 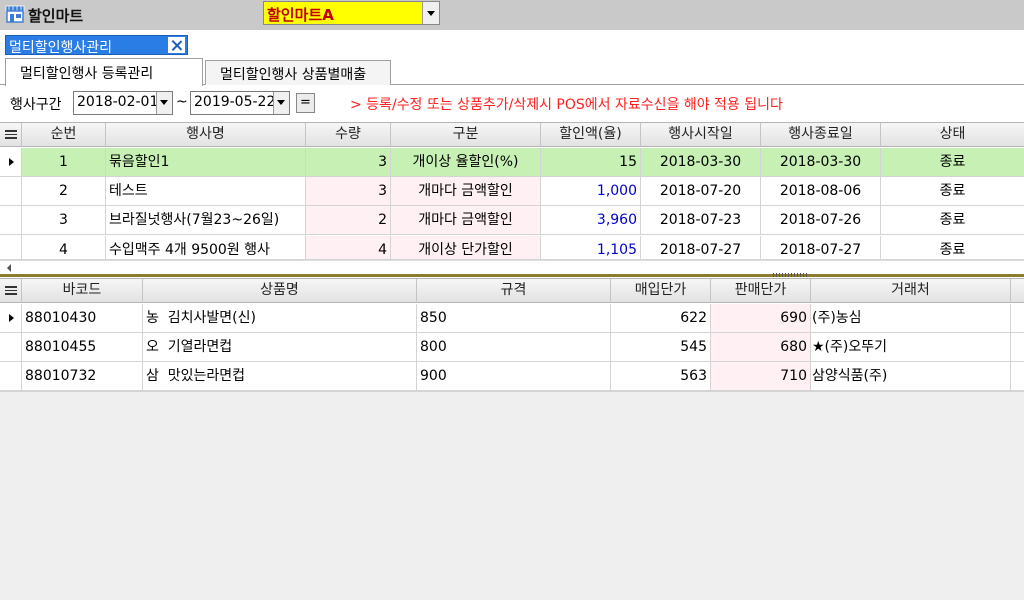 What do you see at coordinates (36, 105) in the screenshot?
I see `period-label: 행사구간` at bounding box center [36, 105].